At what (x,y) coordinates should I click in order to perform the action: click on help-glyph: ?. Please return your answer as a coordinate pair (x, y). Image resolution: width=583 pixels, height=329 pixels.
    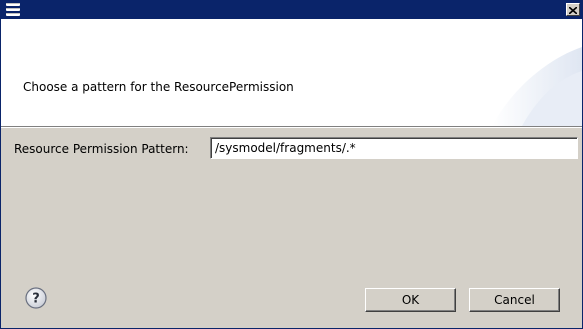
    Looking at the image, I should click on (36, 299).